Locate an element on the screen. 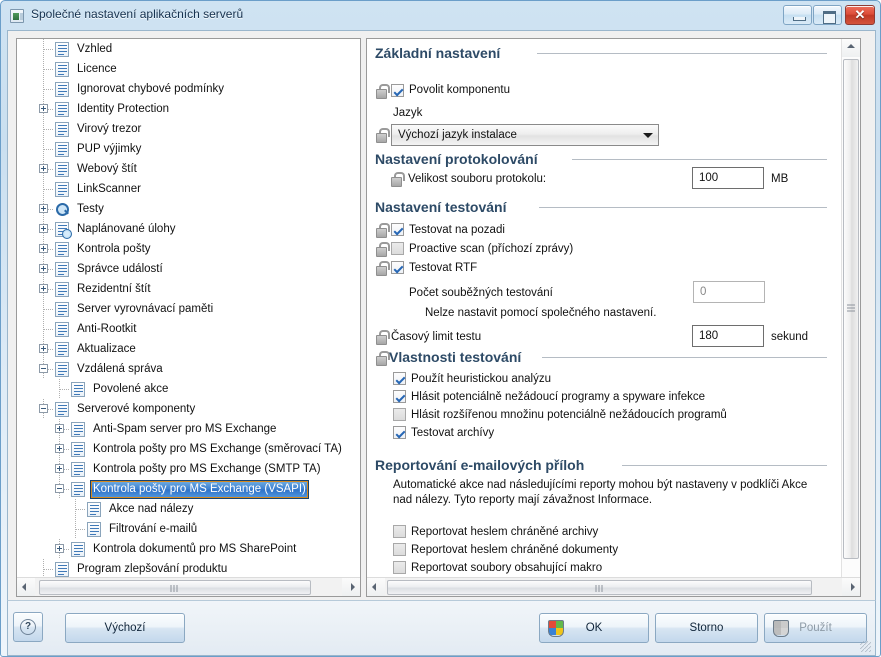 The width and height of the screenshot is (881, 657). settings-vertical-scrollbar is located at coordinates (850, 317).